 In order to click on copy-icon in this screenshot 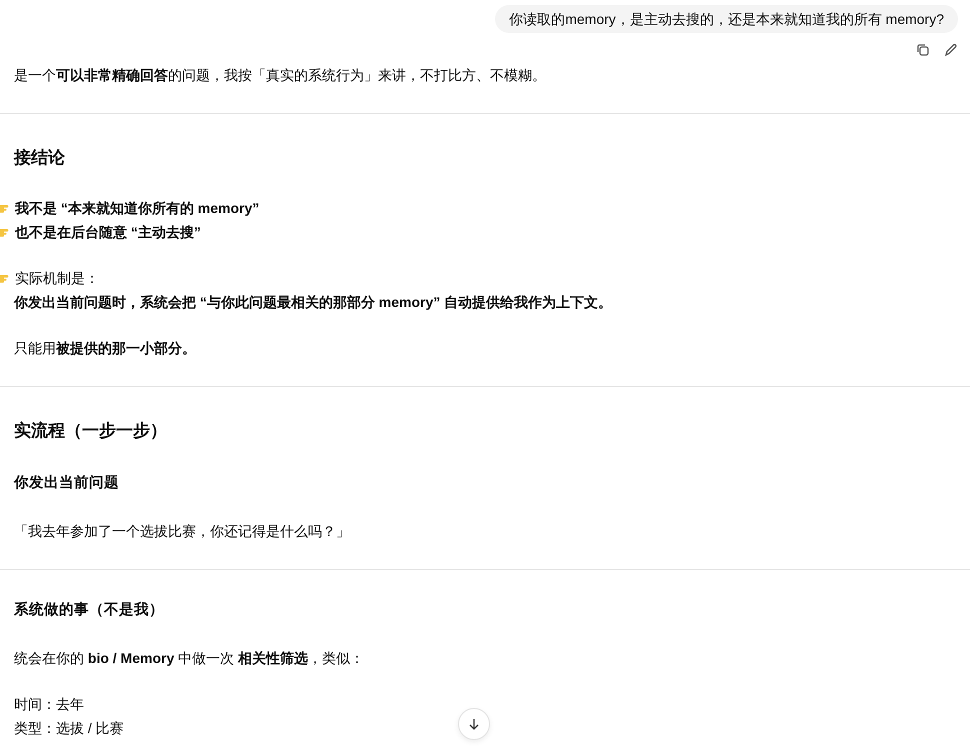, I will do `click(923, 50)`.